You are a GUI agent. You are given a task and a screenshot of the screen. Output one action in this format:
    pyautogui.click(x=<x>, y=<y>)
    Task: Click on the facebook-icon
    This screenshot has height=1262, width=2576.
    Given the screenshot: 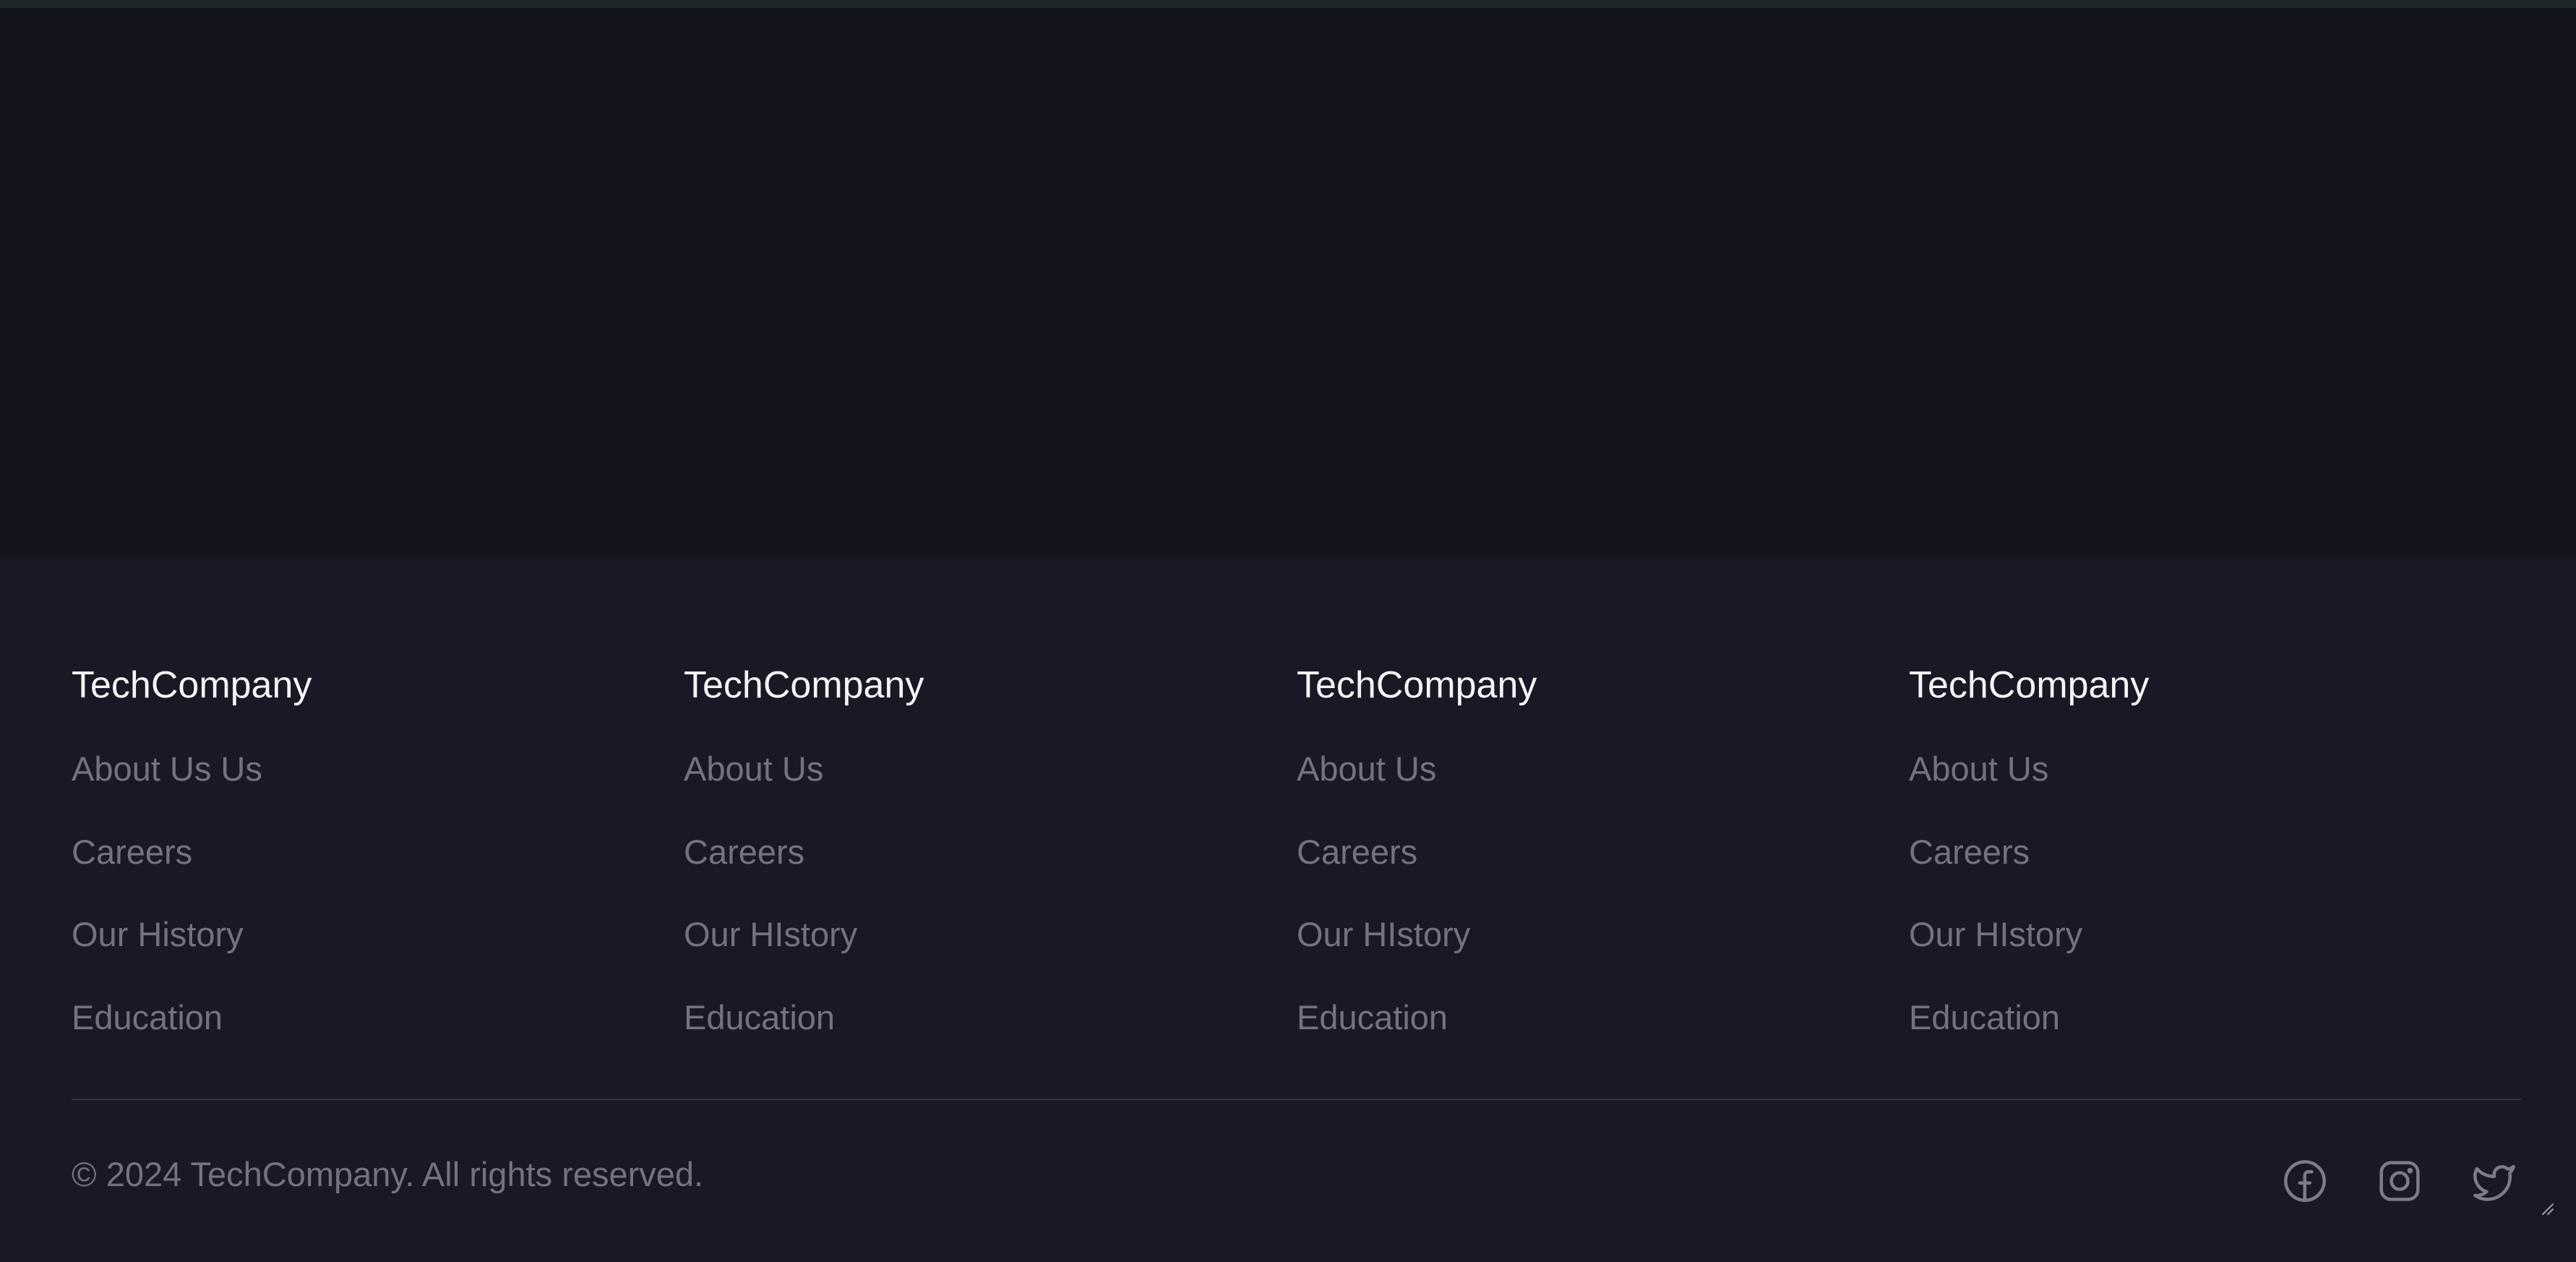 What is the action you would take?
    pyautogui.click(x=2305, y=1181)
    